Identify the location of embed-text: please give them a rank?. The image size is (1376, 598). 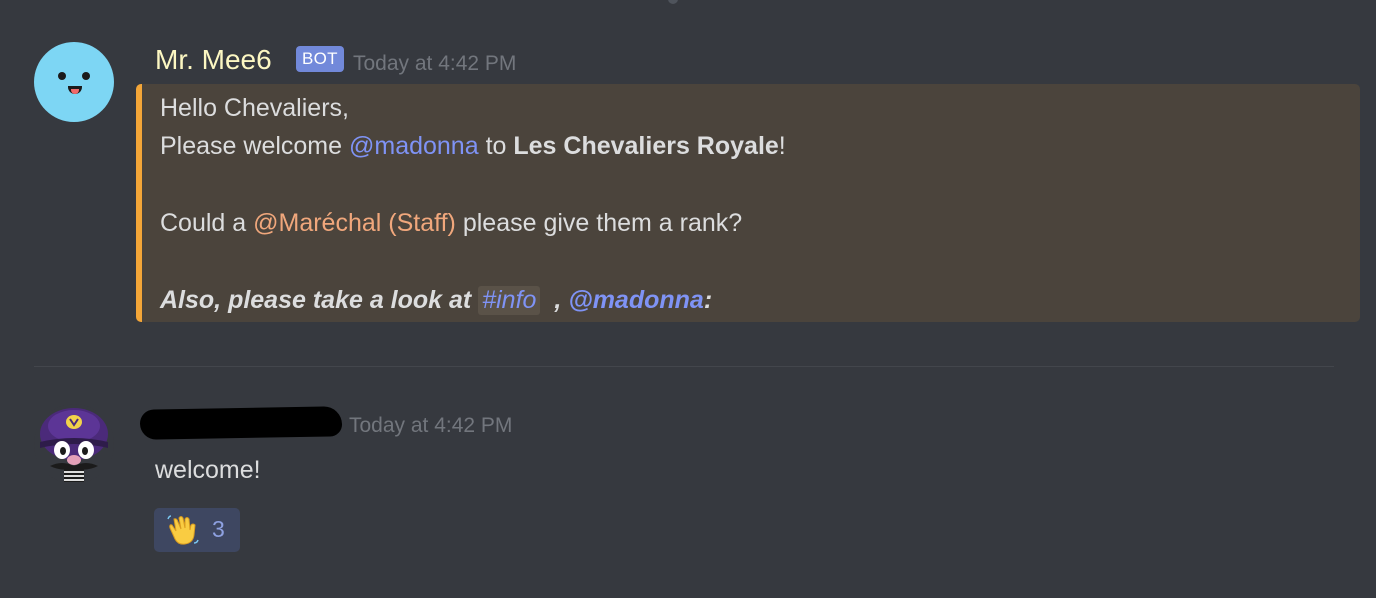
(599, 223).